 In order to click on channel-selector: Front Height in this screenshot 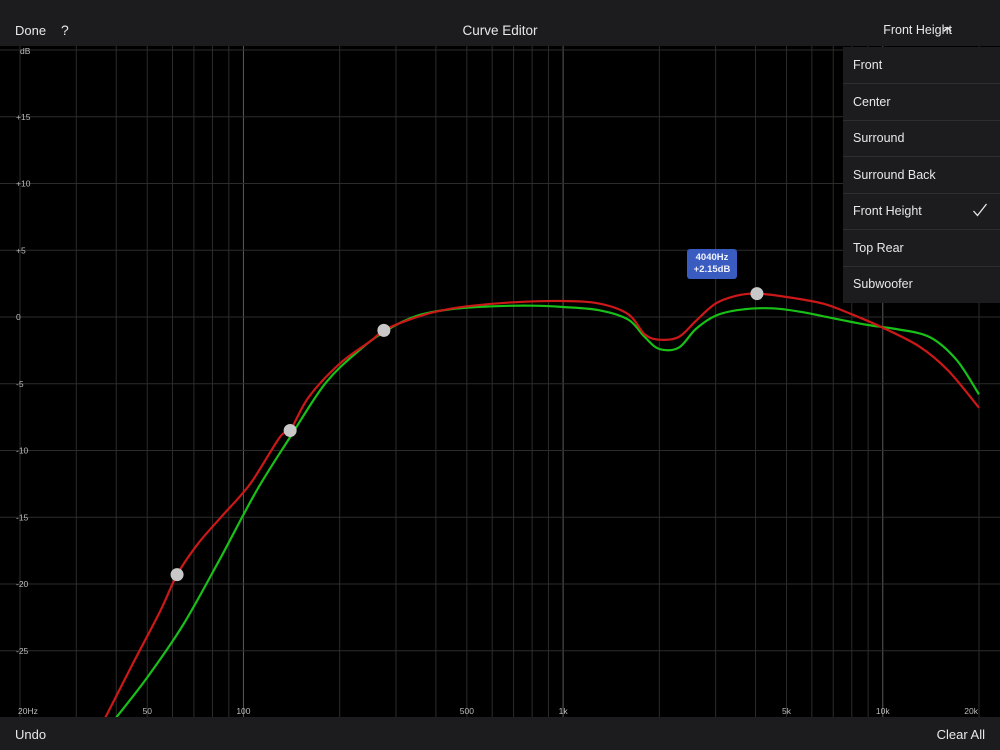, I will do `click(917, 30)`.